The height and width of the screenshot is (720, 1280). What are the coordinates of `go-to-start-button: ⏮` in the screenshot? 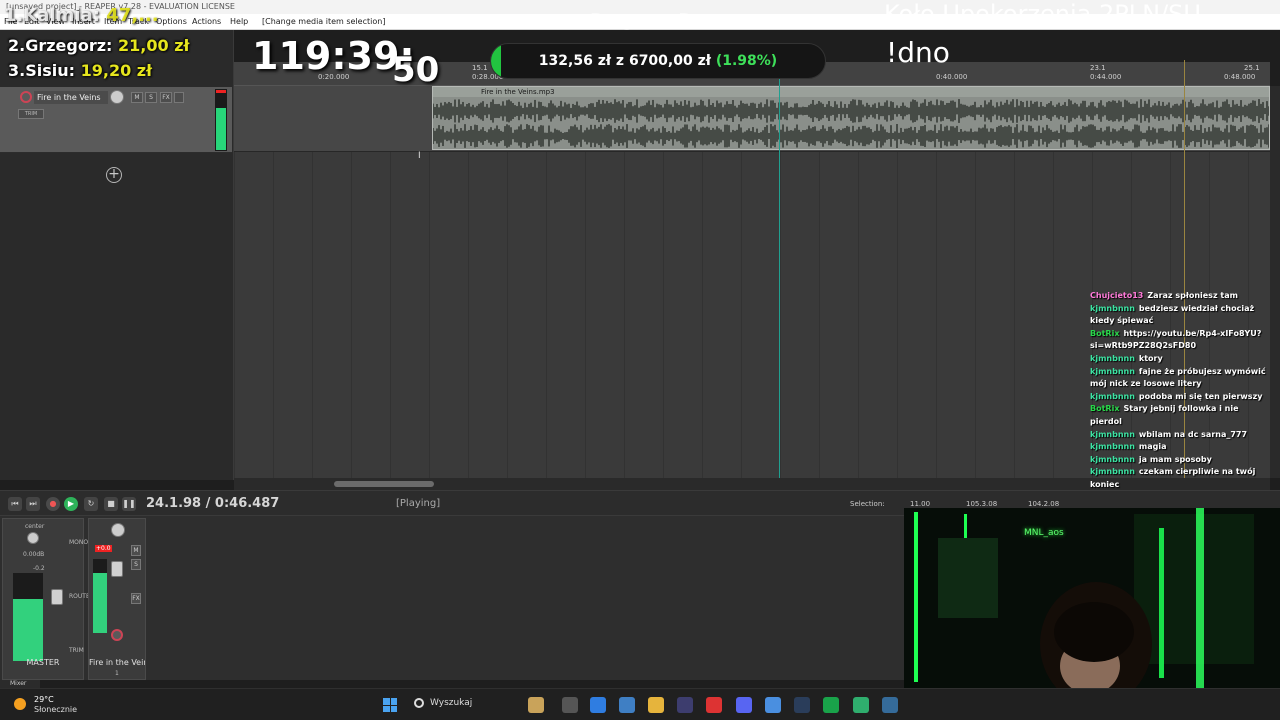 It's located at (15, 504).